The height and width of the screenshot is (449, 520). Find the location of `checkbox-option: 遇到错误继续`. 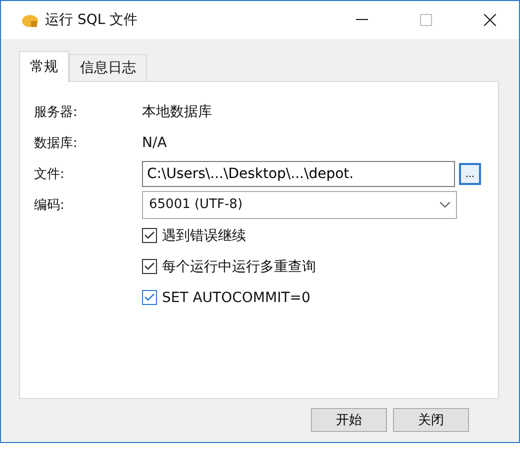

checkbox-option: 遇到错误继续 is located at coordinates (315, 235).